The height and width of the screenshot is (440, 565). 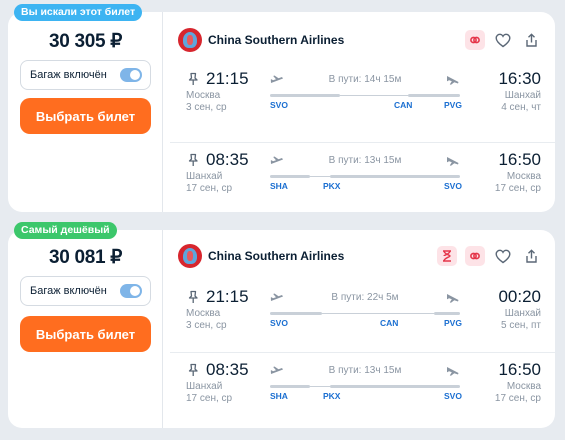 I want to click on price-panel: 30 305 ₽ Багаж включён Выбрать билет, so click(x=85, y=112).